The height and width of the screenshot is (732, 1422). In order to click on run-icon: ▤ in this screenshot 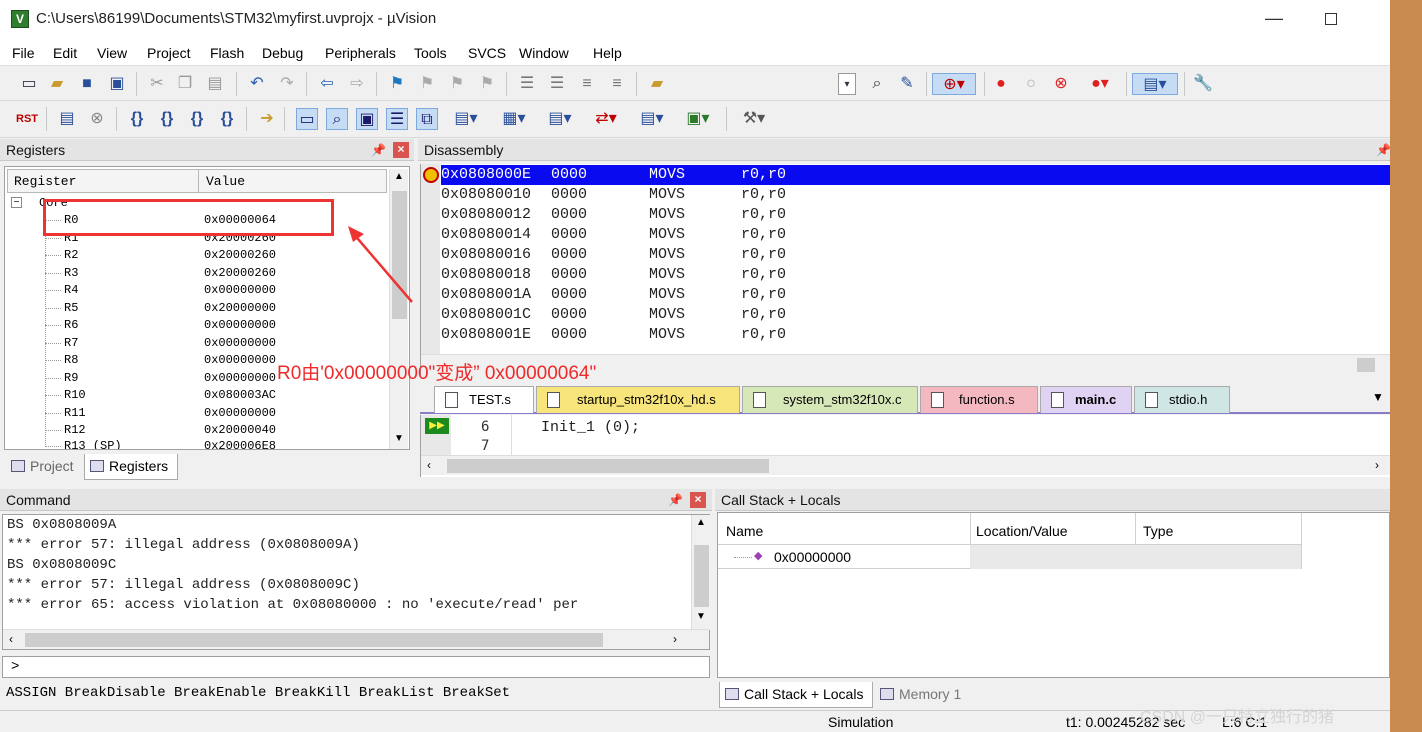, I will do `click(67, 119)`.